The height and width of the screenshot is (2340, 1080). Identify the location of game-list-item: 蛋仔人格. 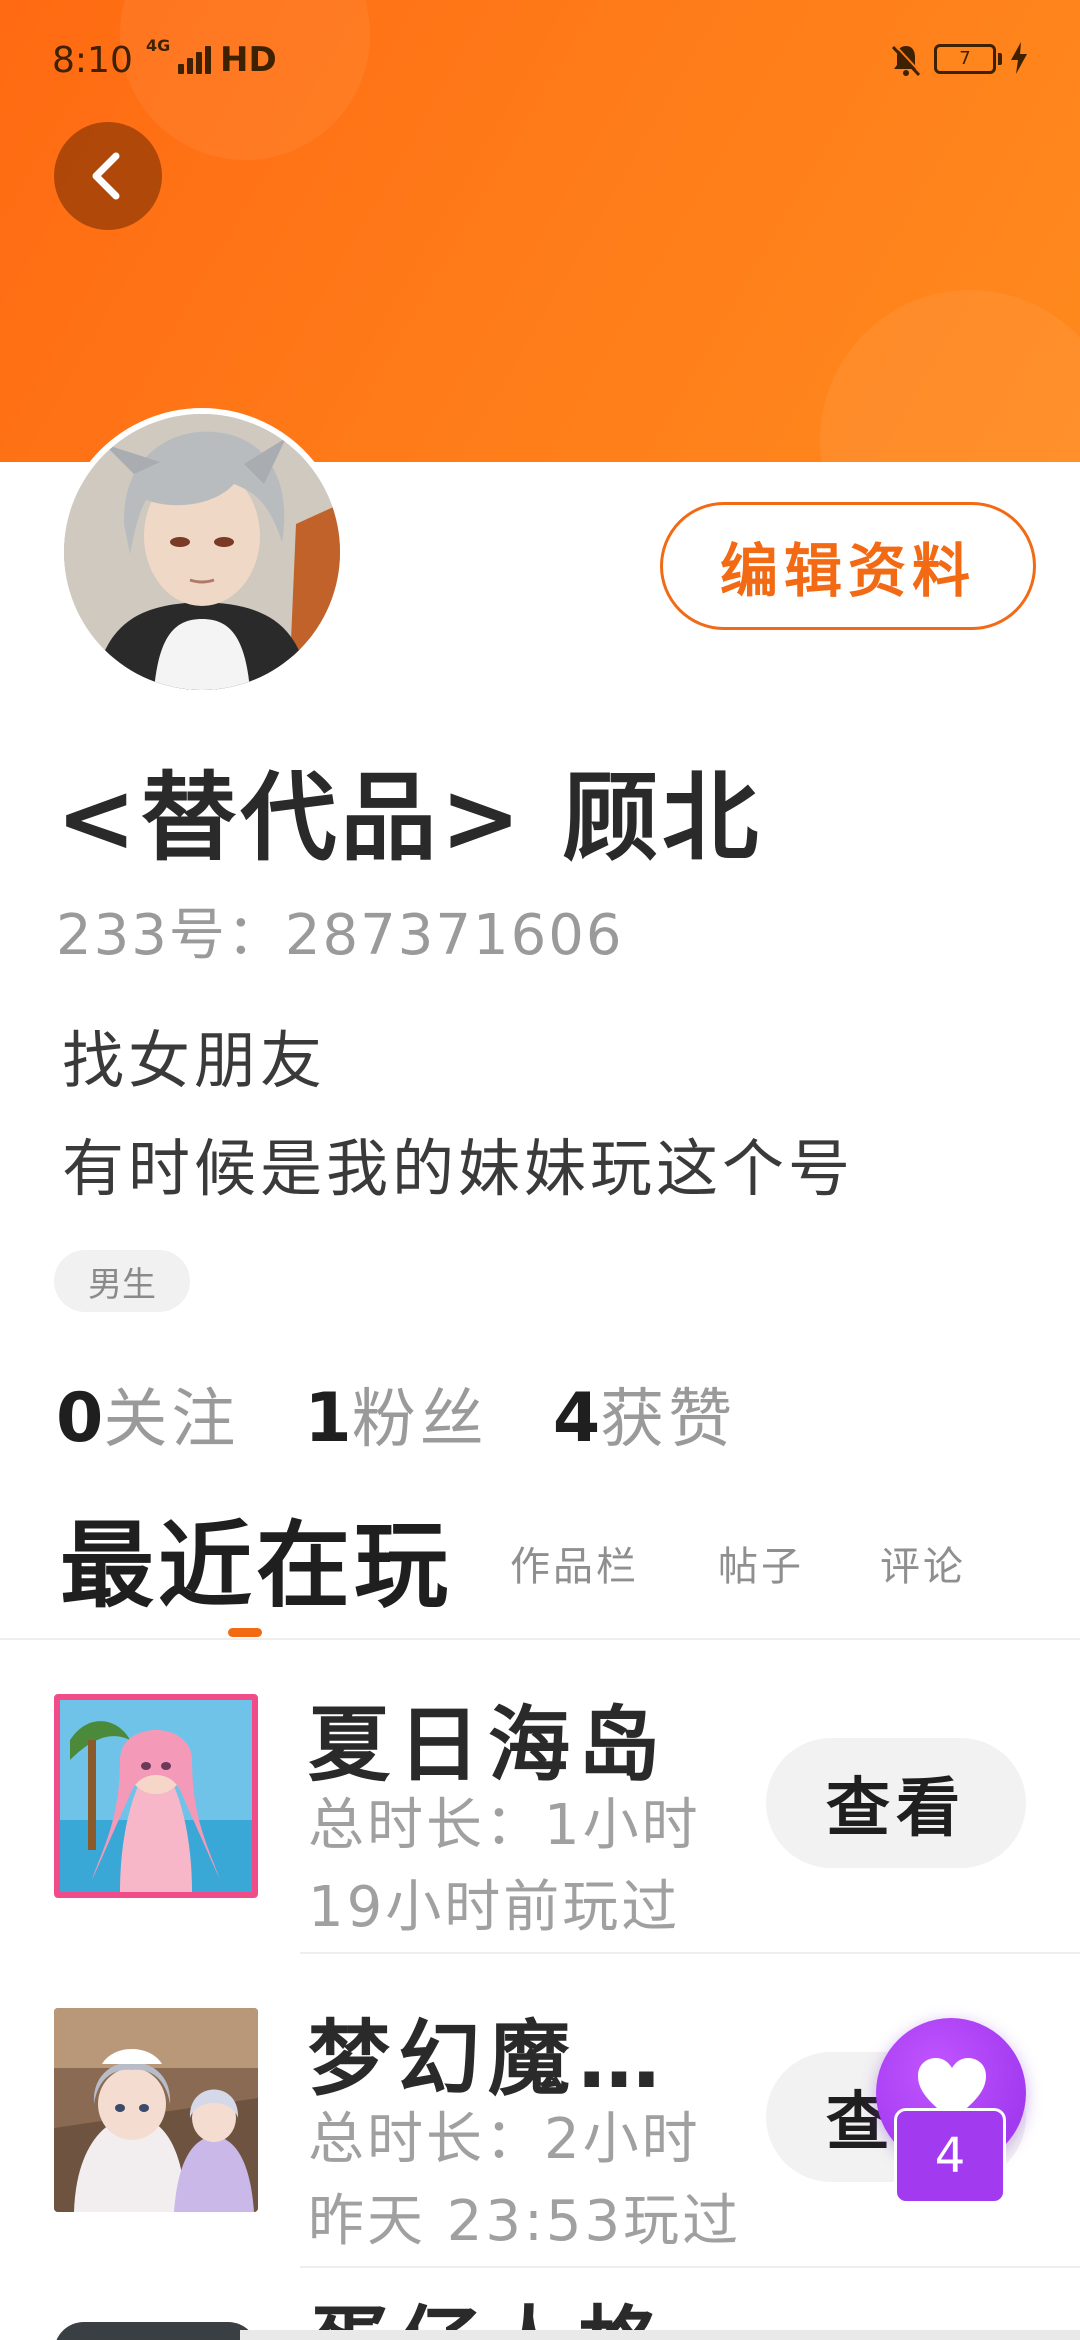
(540, 2305).